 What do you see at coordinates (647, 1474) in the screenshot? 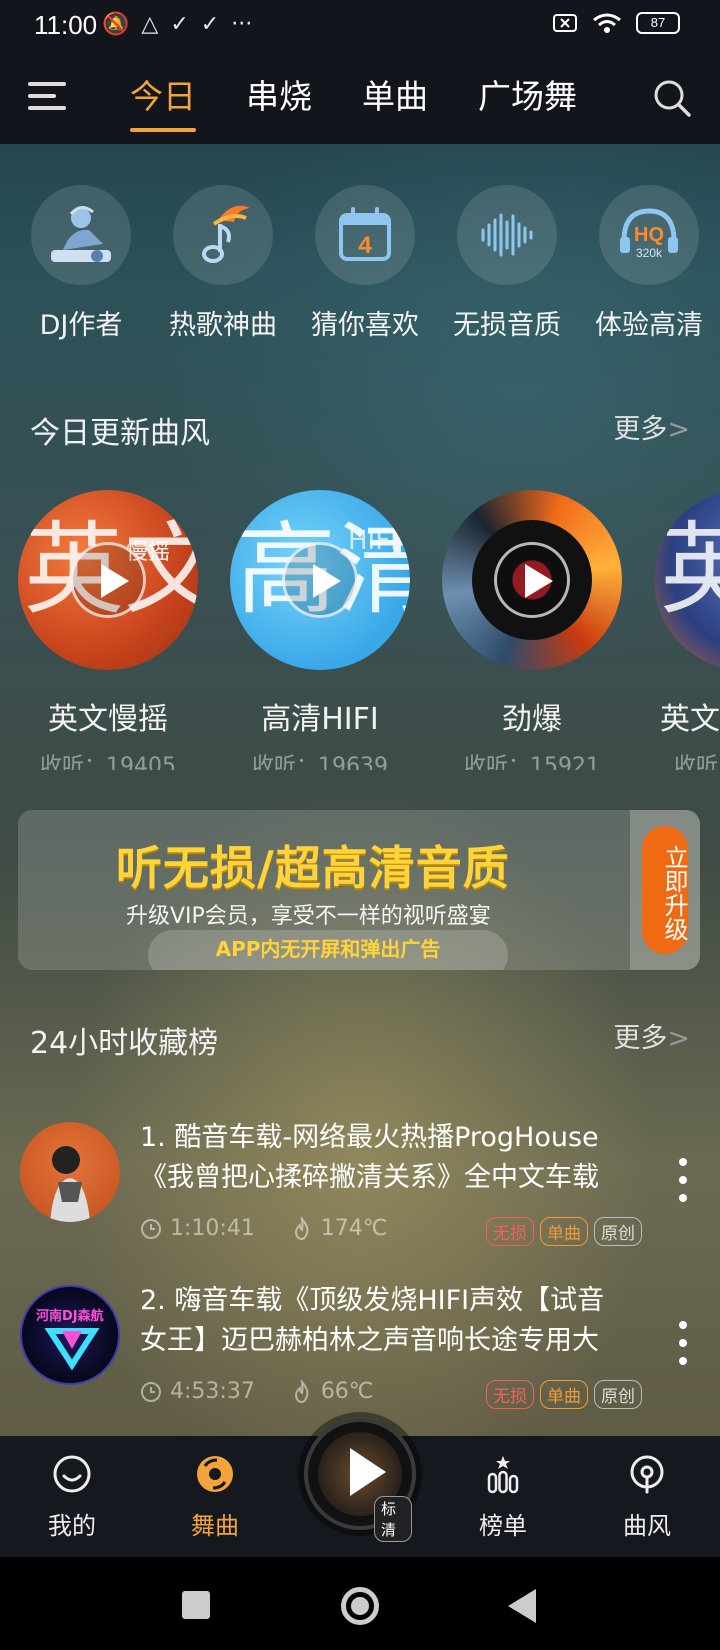
I see `style-icon` at bounding box center [647, 1474].